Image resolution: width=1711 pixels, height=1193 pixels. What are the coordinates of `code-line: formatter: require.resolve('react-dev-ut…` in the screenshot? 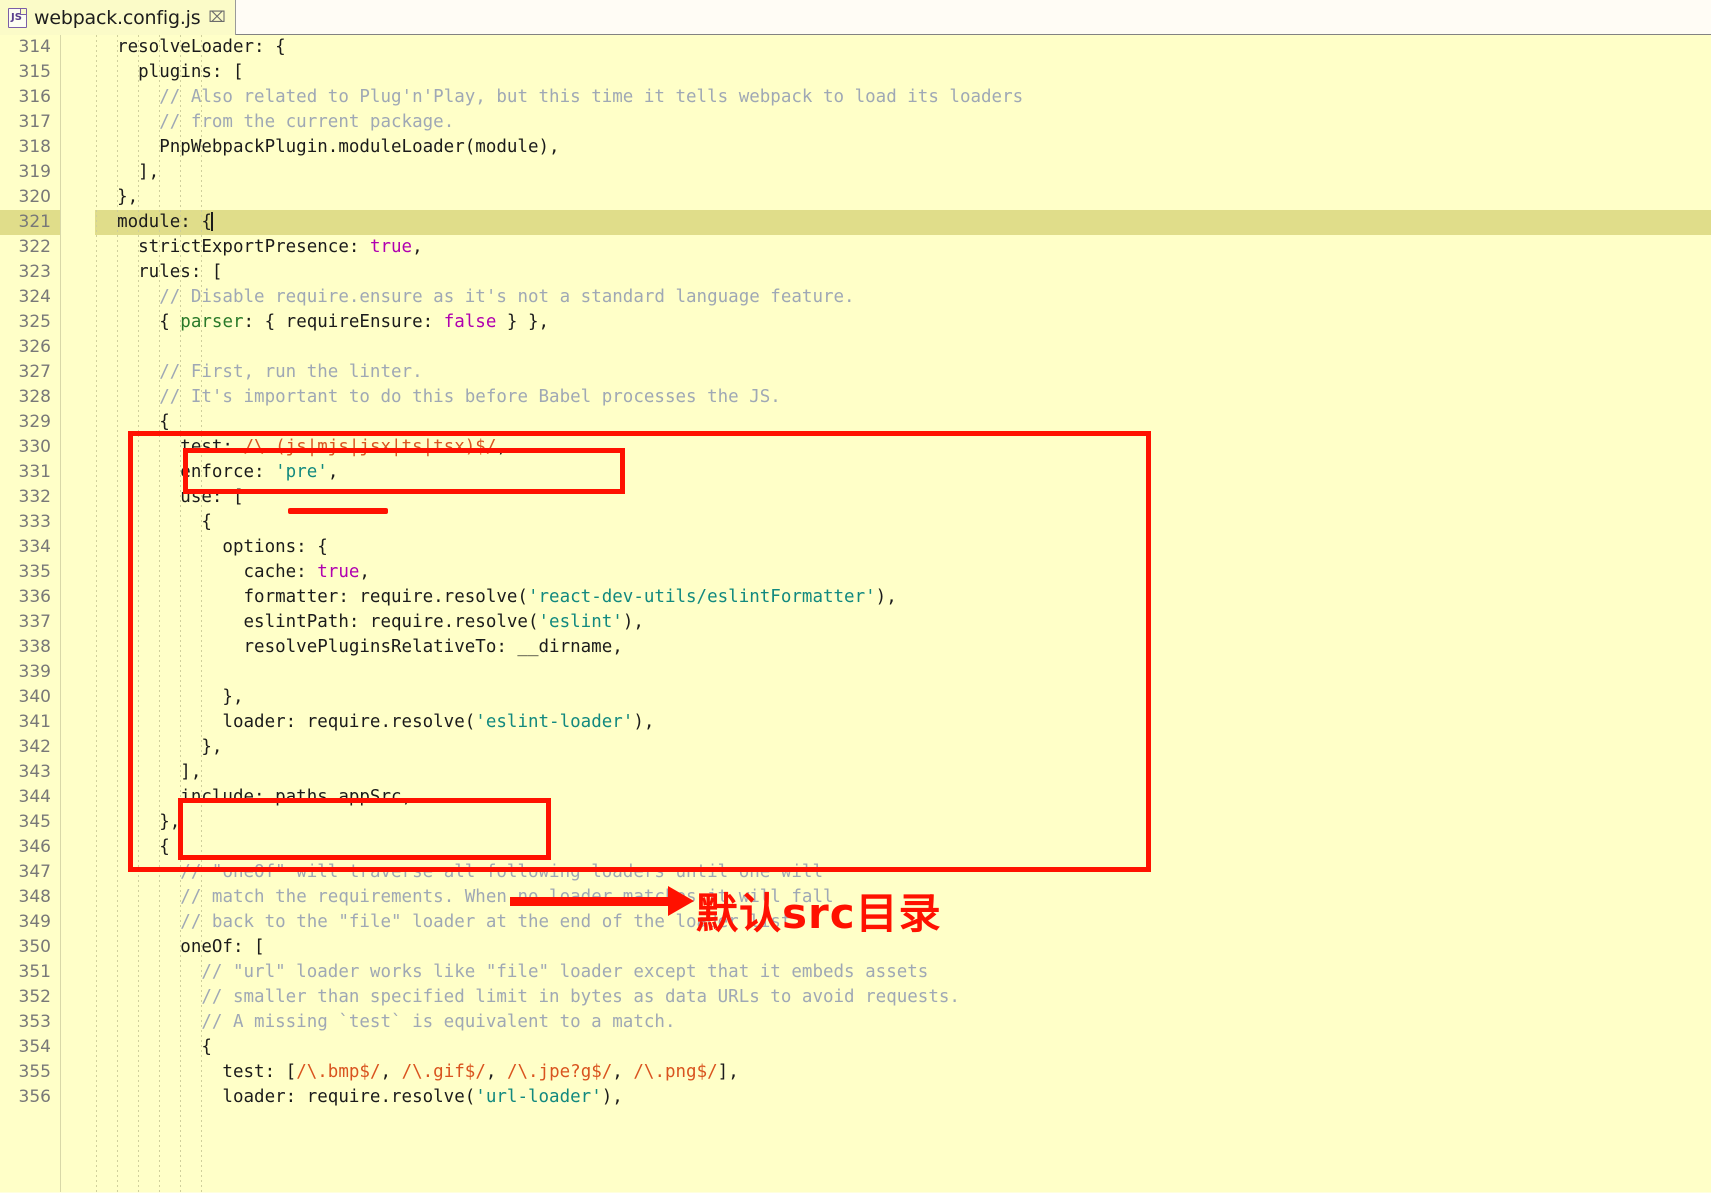 It's located at (903, 597).